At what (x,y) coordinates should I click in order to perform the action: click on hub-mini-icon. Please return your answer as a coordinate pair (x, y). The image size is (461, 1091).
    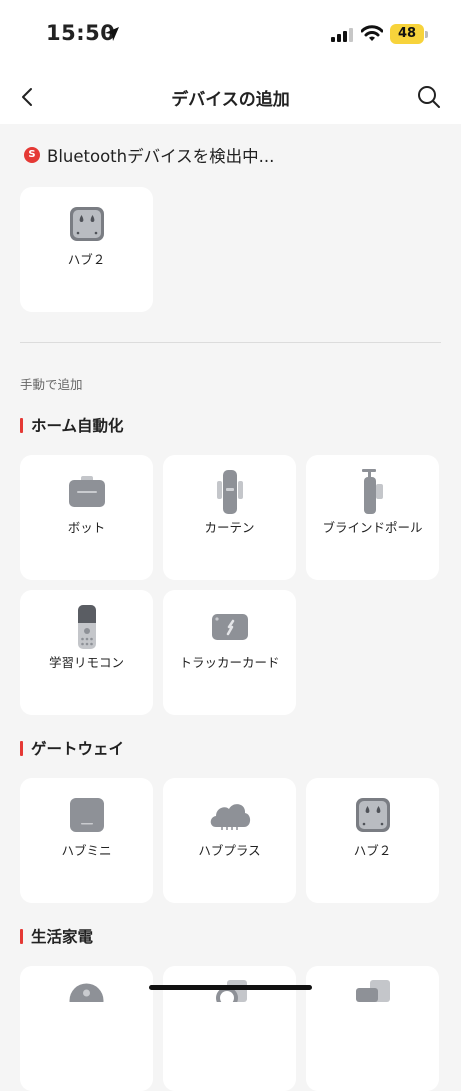
    Looking at the image, I should click on (86, 815).